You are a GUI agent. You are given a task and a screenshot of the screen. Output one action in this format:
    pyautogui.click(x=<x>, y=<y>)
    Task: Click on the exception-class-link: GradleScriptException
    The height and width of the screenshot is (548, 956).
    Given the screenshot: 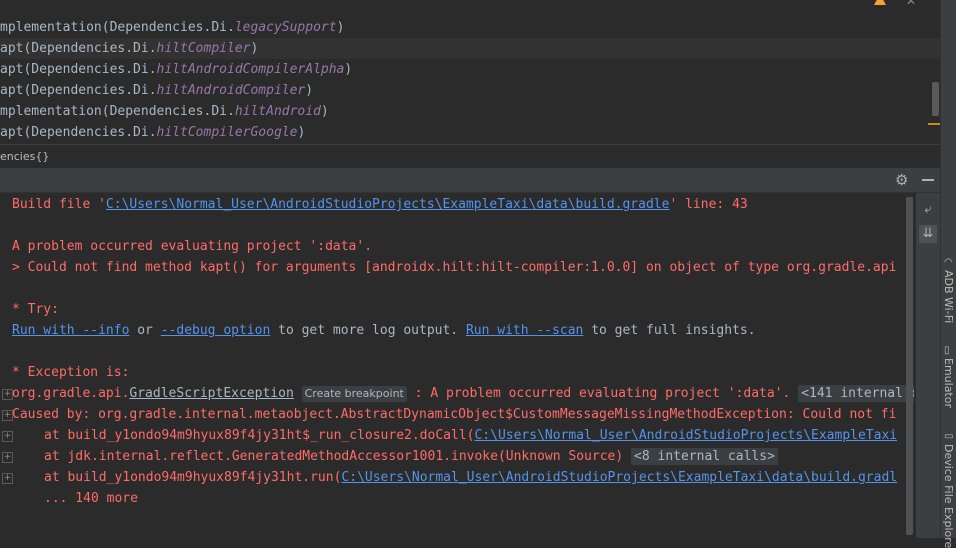 What is the action you would take?
    pyautogui.click(x=211, y=393)
    